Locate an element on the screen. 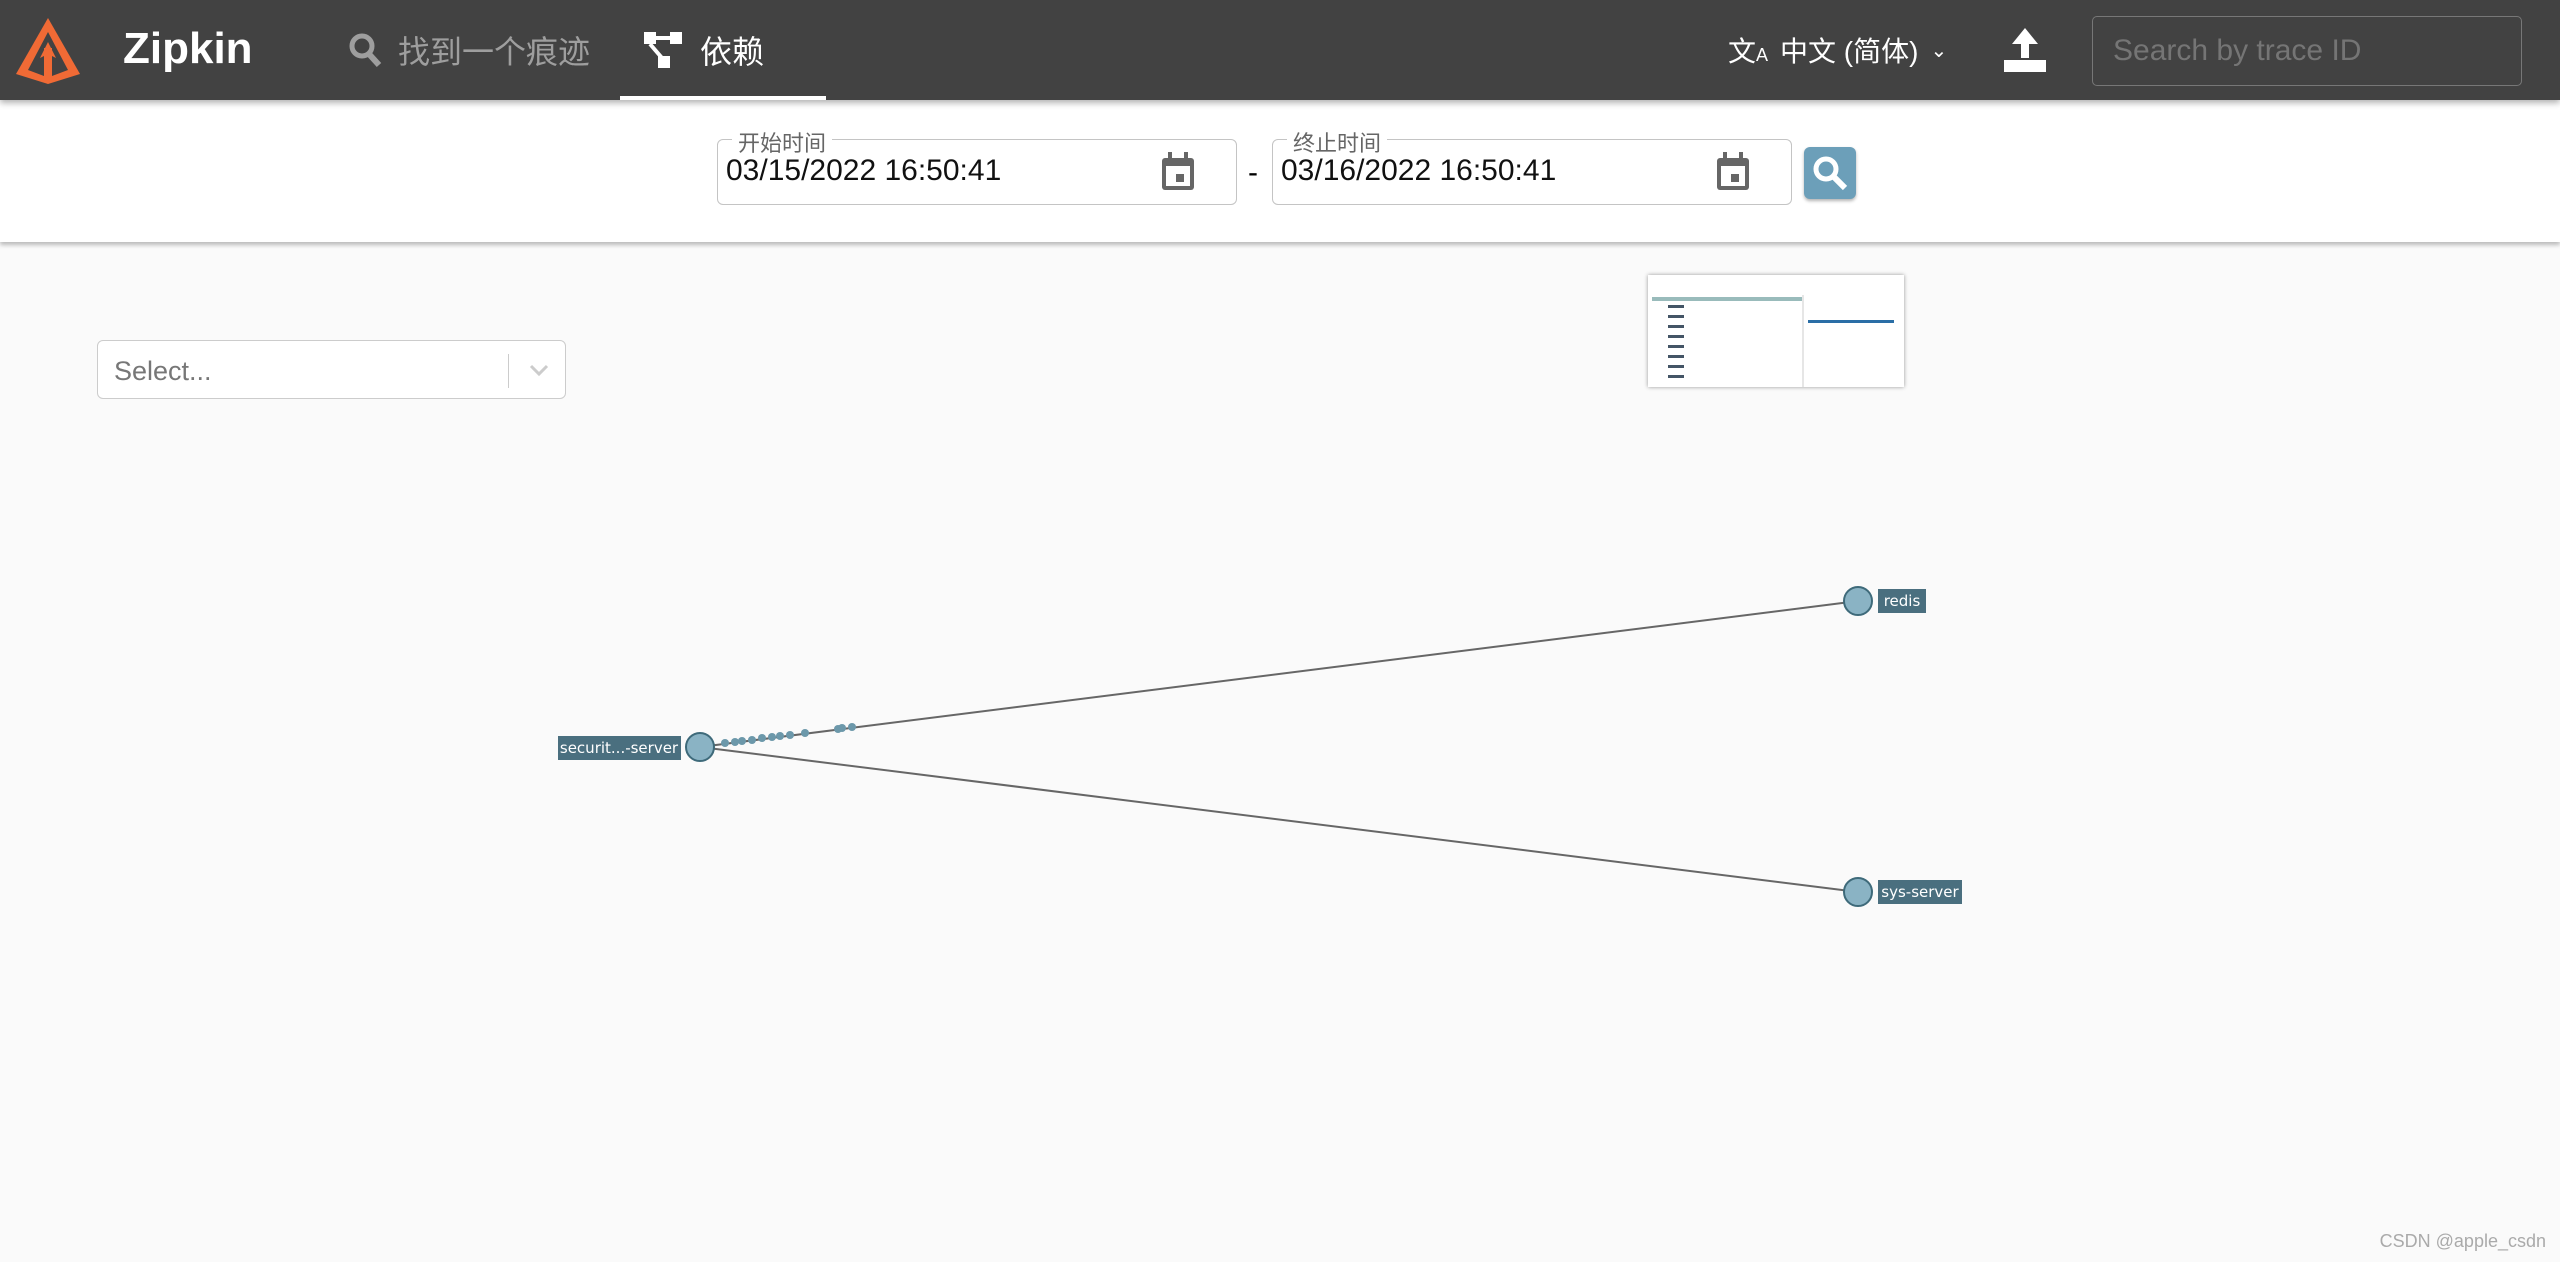  upload-button is located at coordinates (2025, 52).